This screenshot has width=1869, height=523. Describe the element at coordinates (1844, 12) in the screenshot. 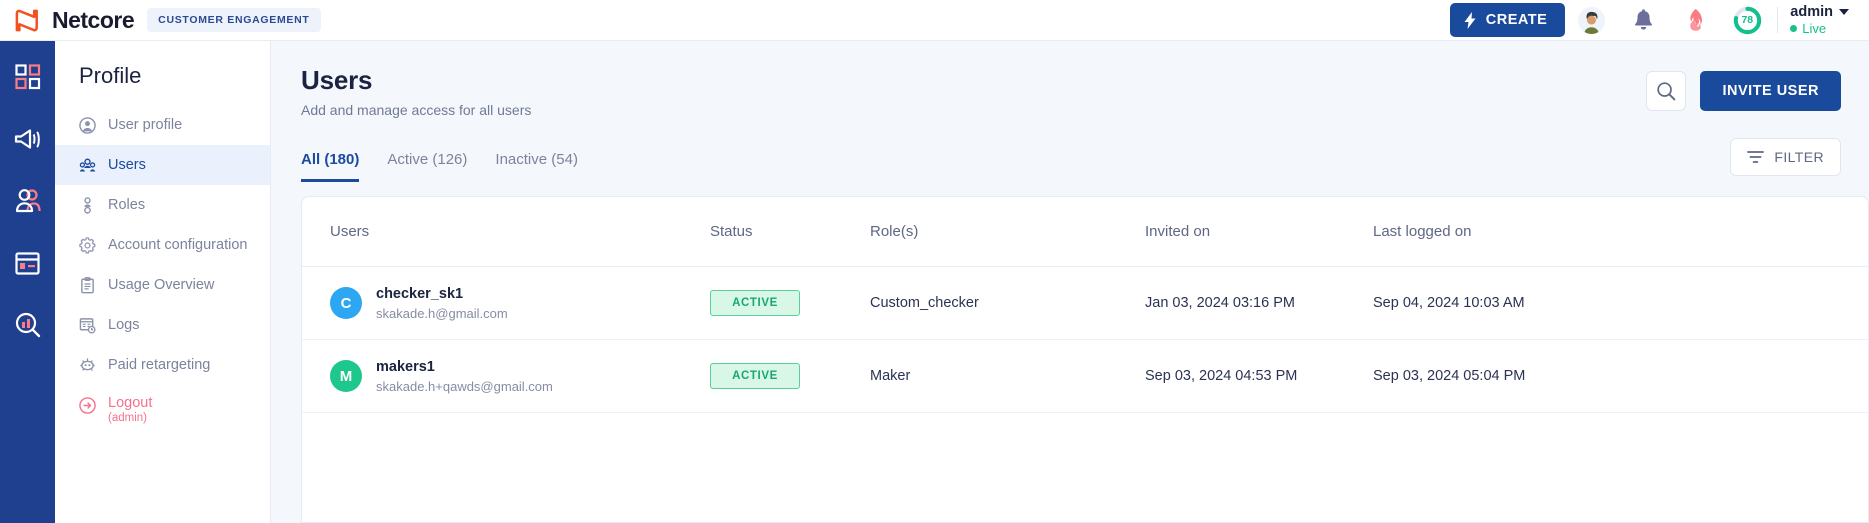

I see `chevron-down-icon` at that location.